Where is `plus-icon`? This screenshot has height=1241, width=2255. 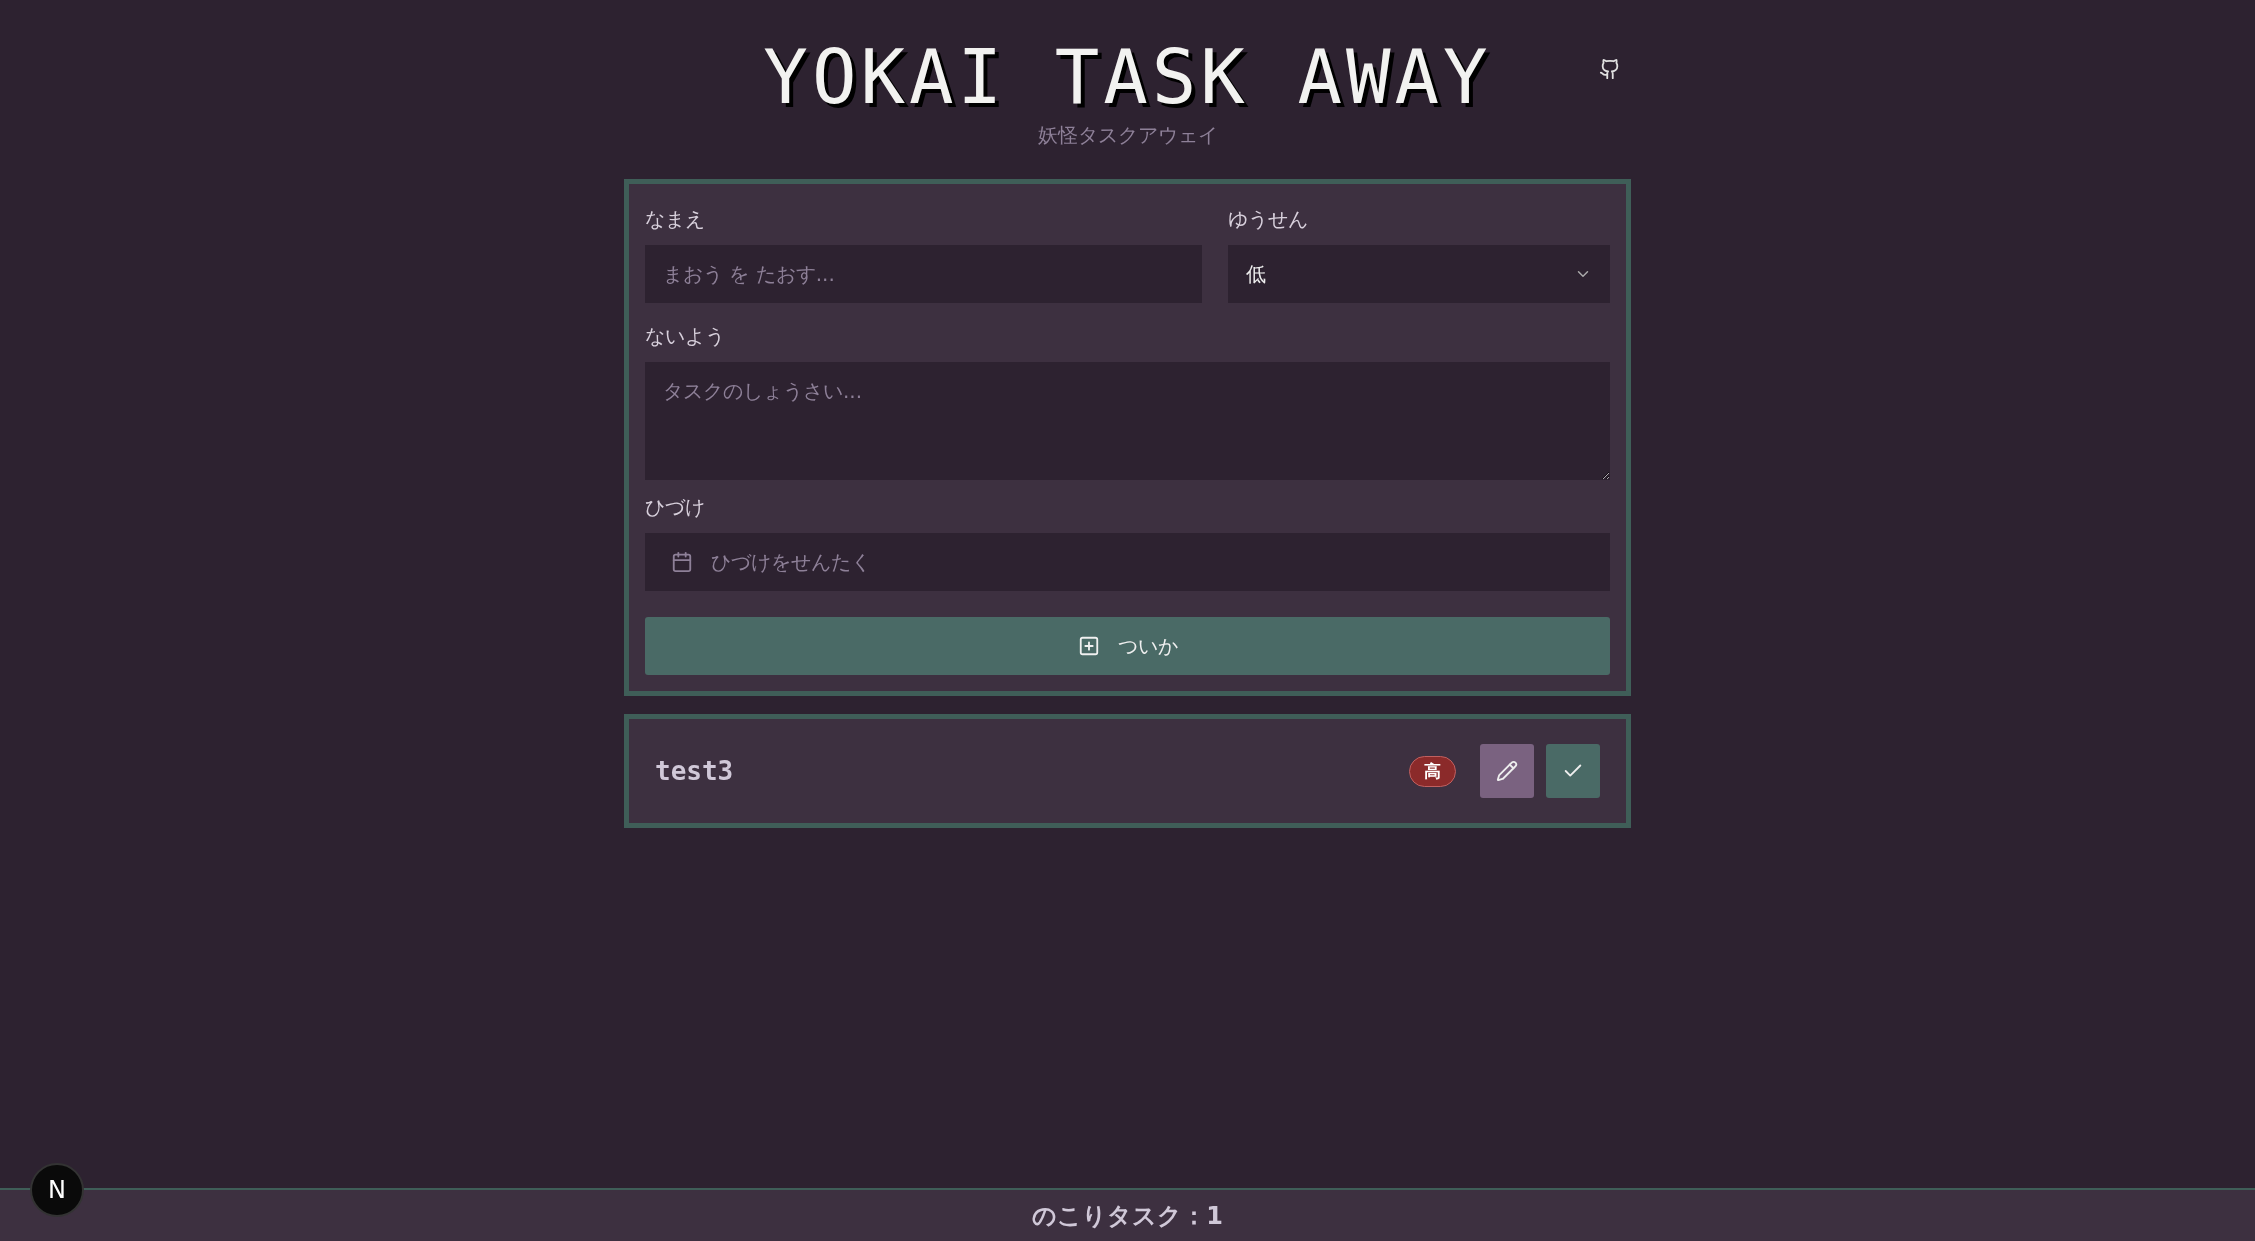
plus-icon is located at coordinates (1088, 646).